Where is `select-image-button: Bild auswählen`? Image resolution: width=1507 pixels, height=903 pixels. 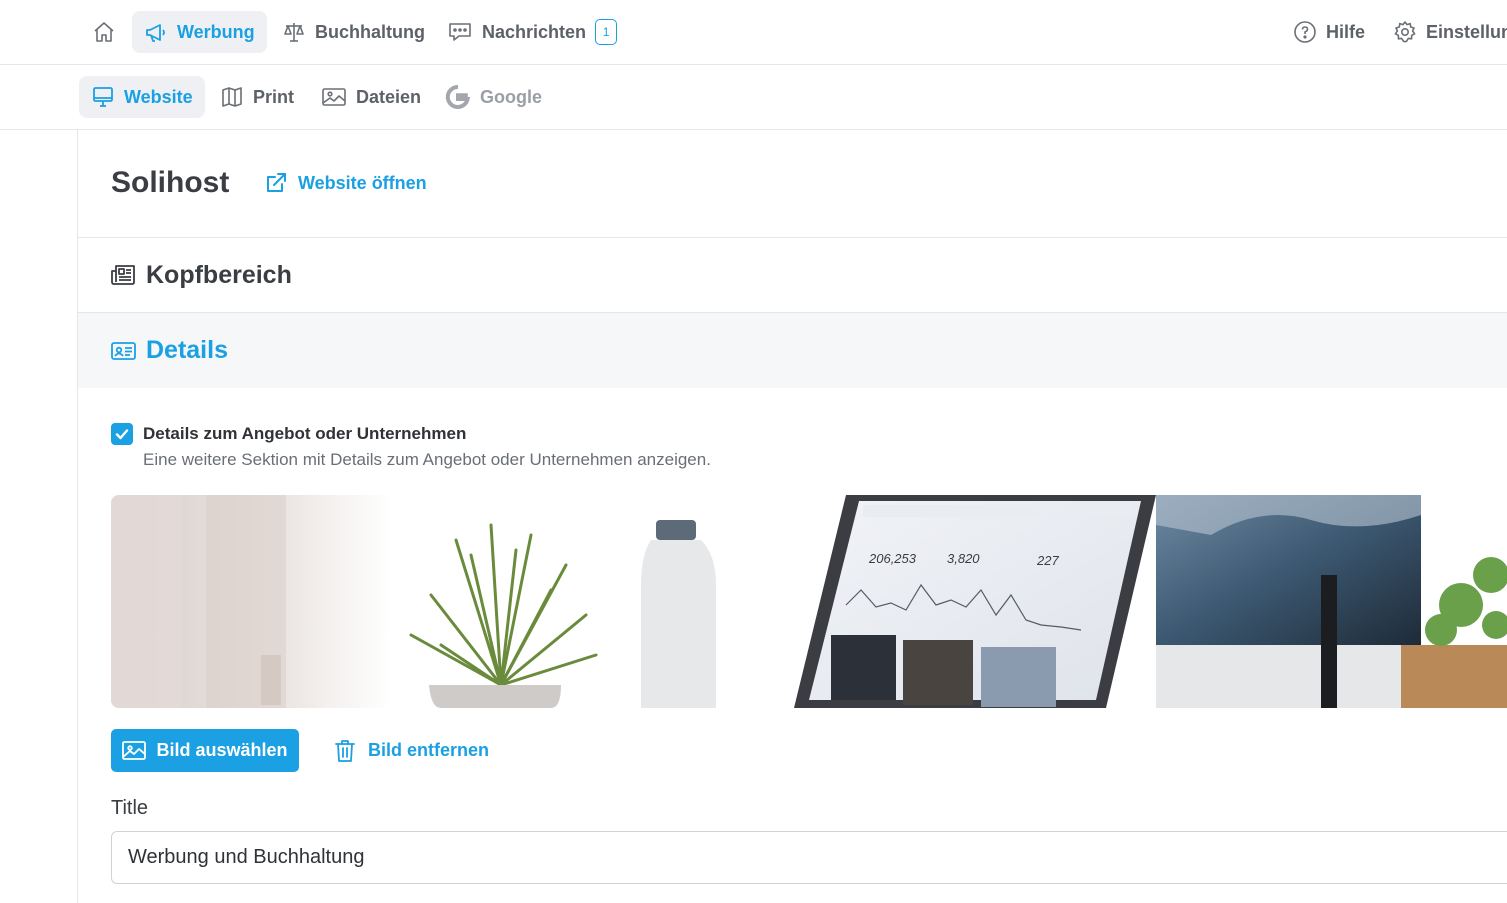
select-image-button: Bild auswählen is located at coordinates (205, 750).